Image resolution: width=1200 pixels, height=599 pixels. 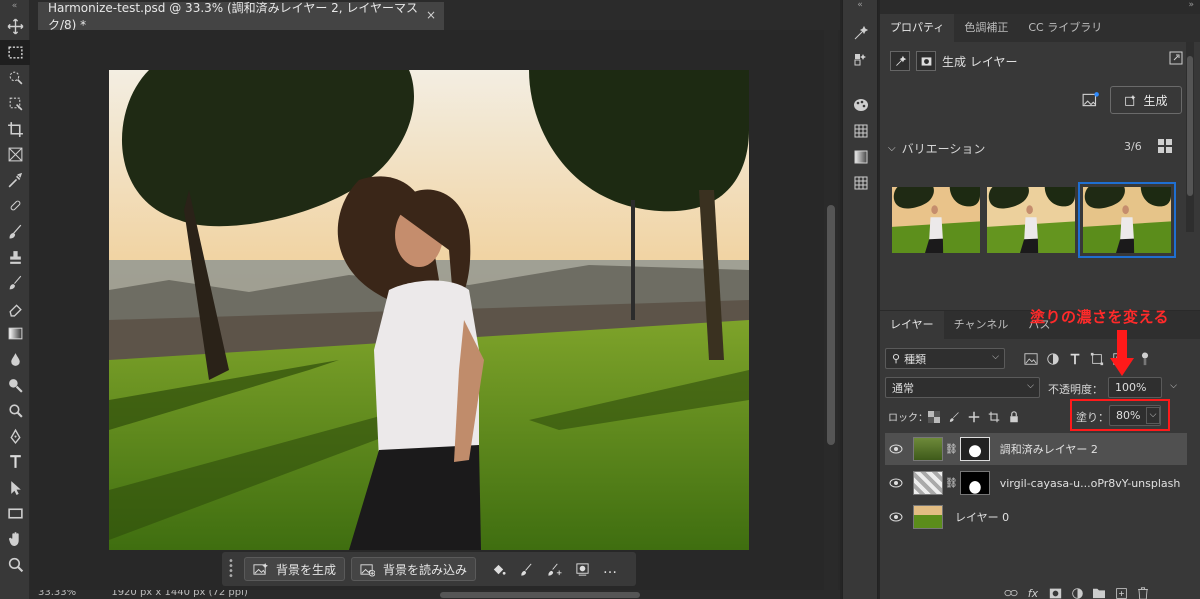 What do you see at coordinates (1130, 100) in the screenshot?
I see `generate-icon` at bounding box center [1130, 100].